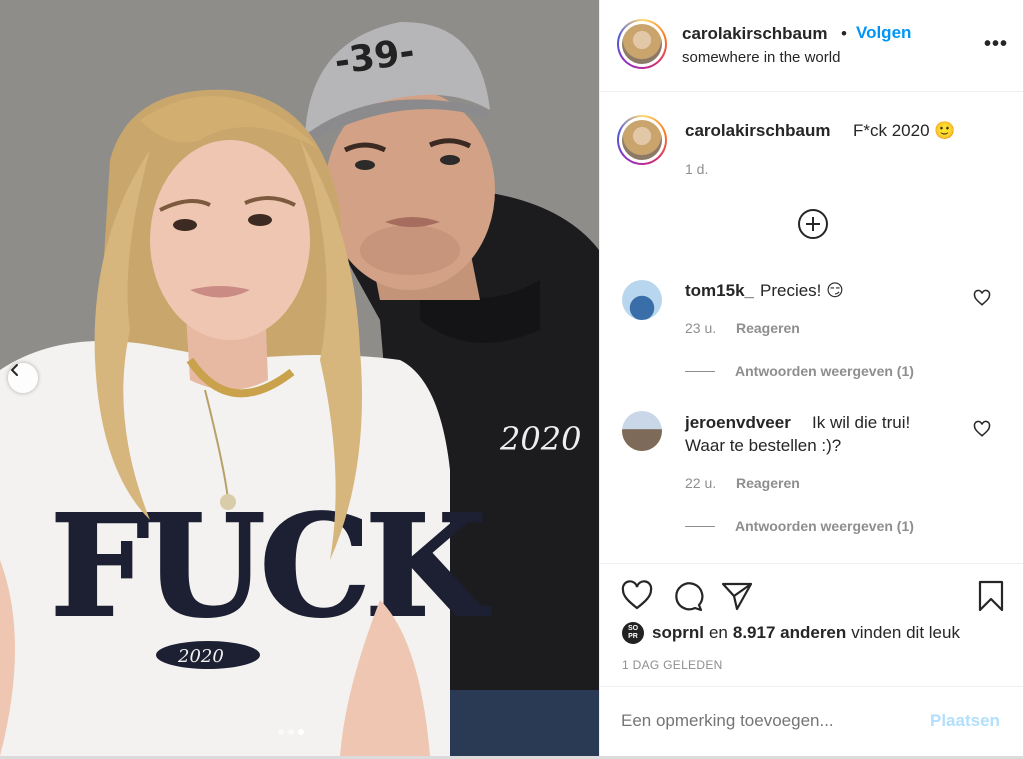  Describe the element at coordinates (965, 721) in the screenshot. I see `post-comment-button: Plaatsen` at that location.